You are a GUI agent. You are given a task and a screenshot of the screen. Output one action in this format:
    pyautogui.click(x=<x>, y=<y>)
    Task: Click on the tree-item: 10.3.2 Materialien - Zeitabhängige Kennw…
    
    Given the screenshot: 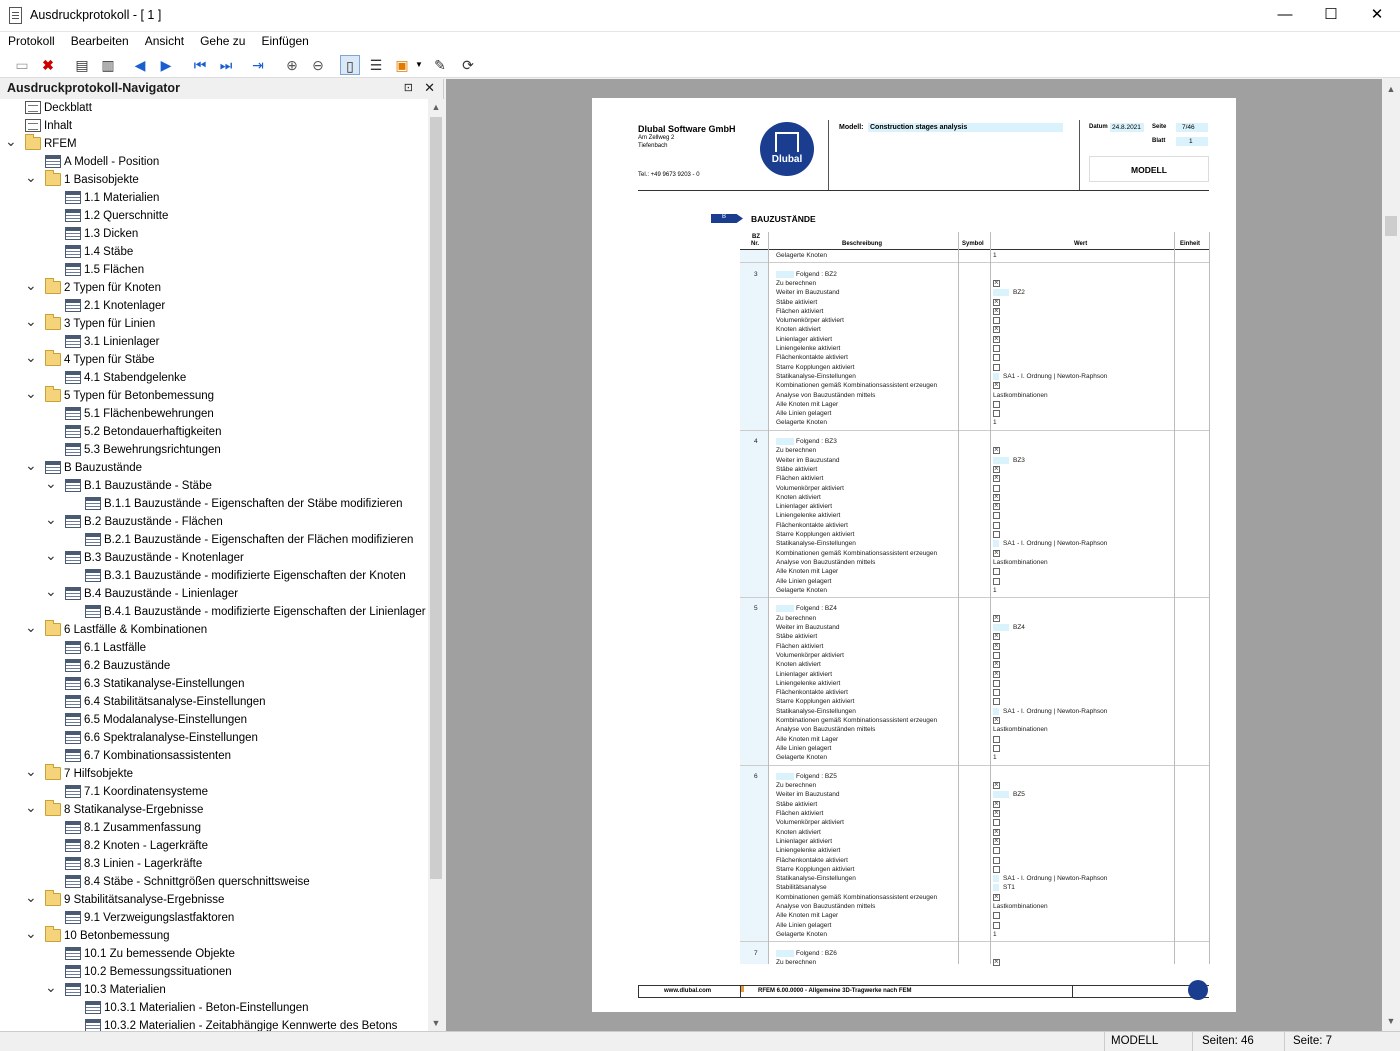 What is the action you would take?
    pyautogui.click(x=214, y=1024)
    